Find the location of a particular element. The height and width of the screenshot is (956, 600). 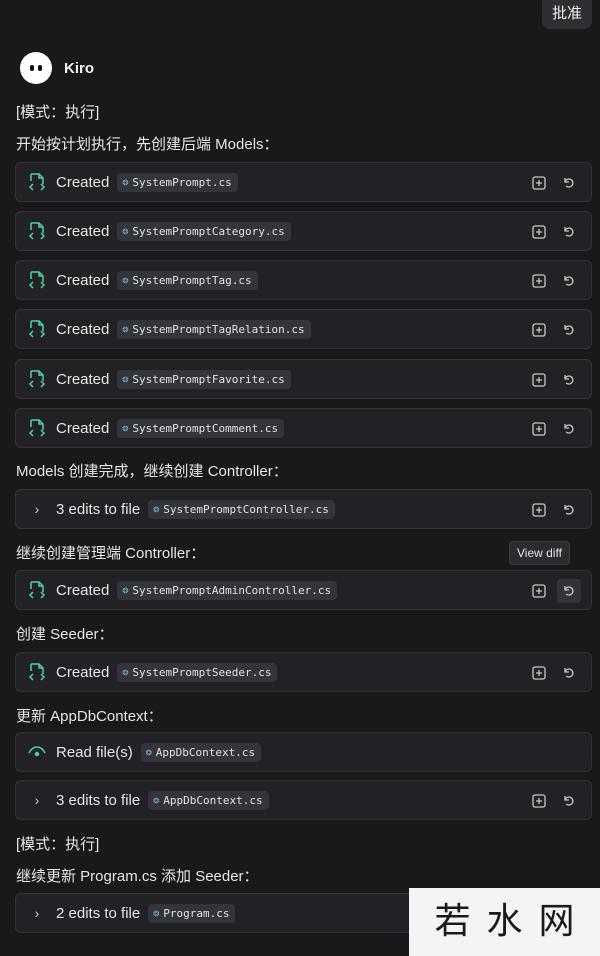

file-edits-card: › 3 edits to file ❂ AppDbContext.cs is located at coordinates (303, 800).